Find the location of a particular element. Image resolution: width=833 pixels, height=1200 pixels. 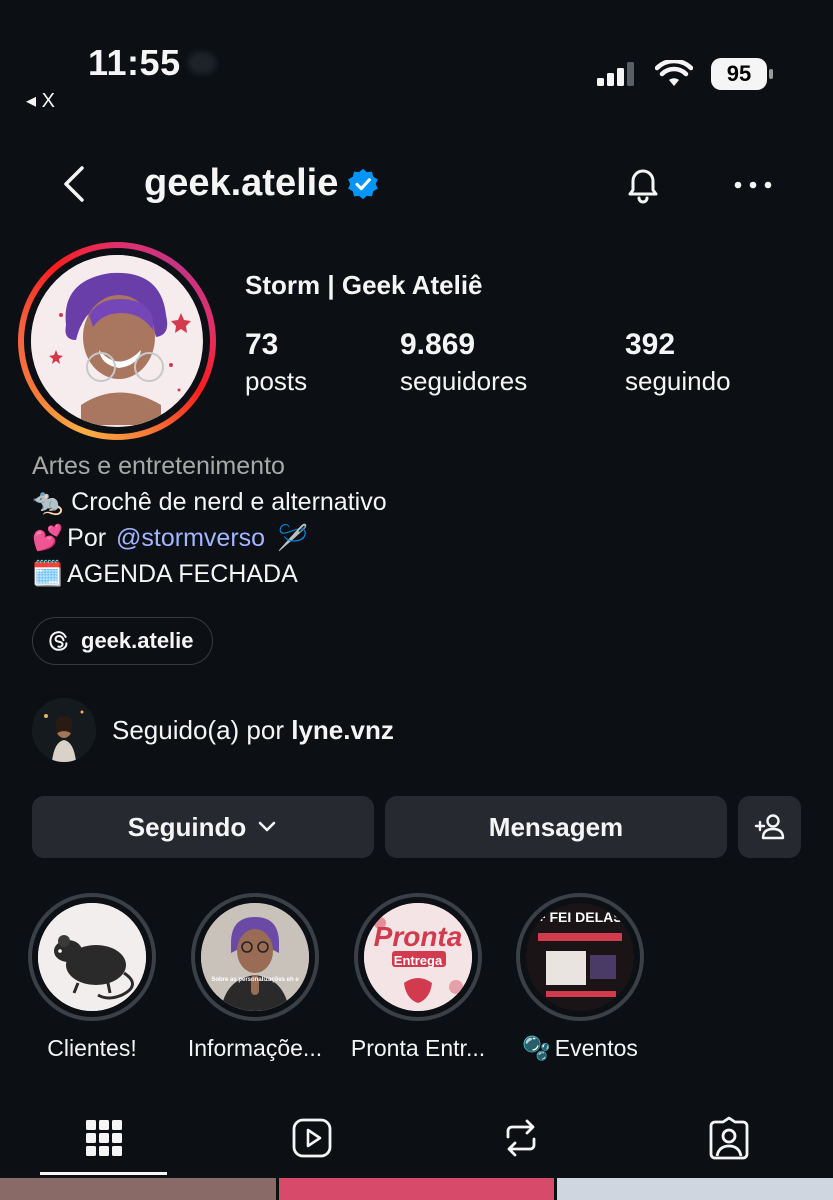

add-person-icon is located at coordinates (769, 827).